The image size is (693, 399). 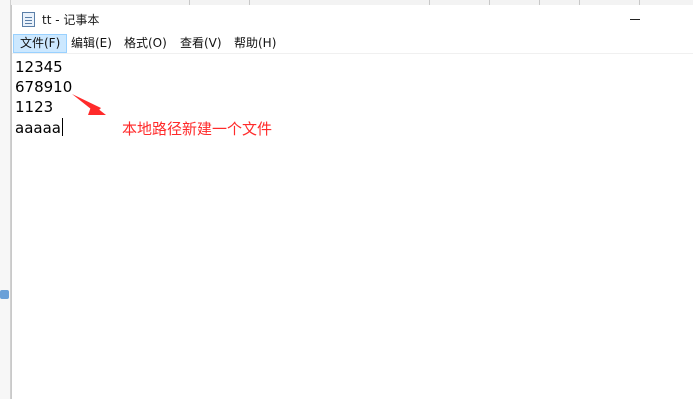 I want to click on menu-view: 查看(V), so click(x=201, y=43).